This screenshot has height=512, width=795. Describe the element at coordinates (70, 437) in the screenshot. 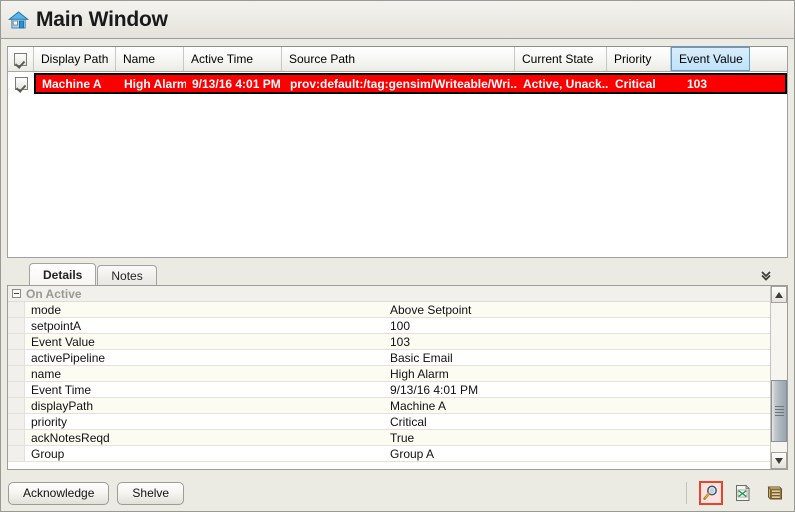

I see `property-key: ackNotesReqd` at that location.